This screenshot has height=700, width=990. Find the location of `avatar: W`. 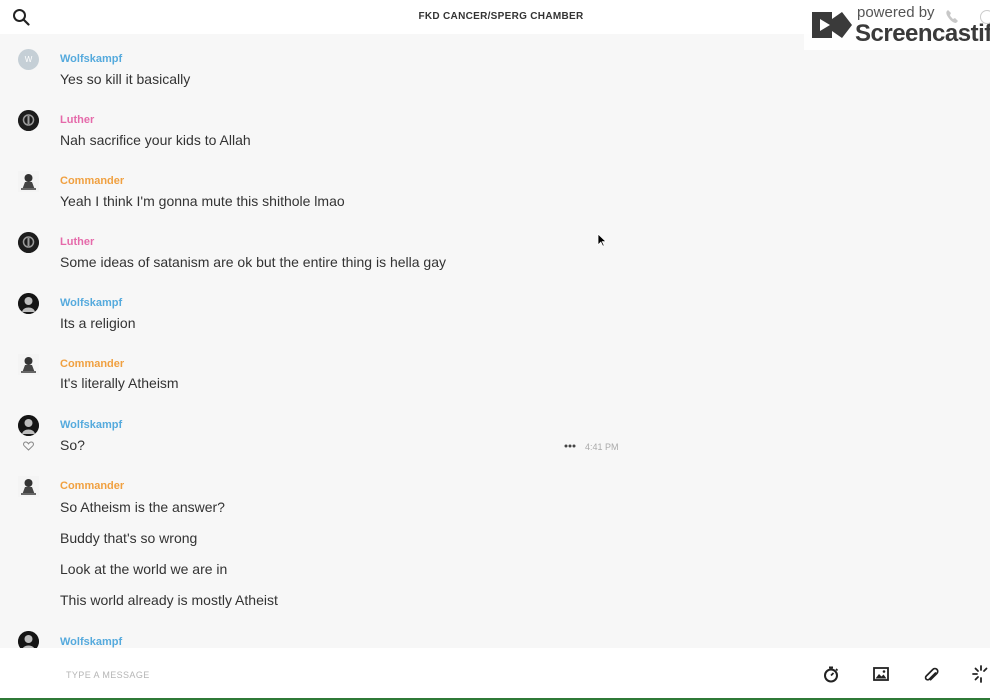

avatar: W is located at coordinates (28, 59).